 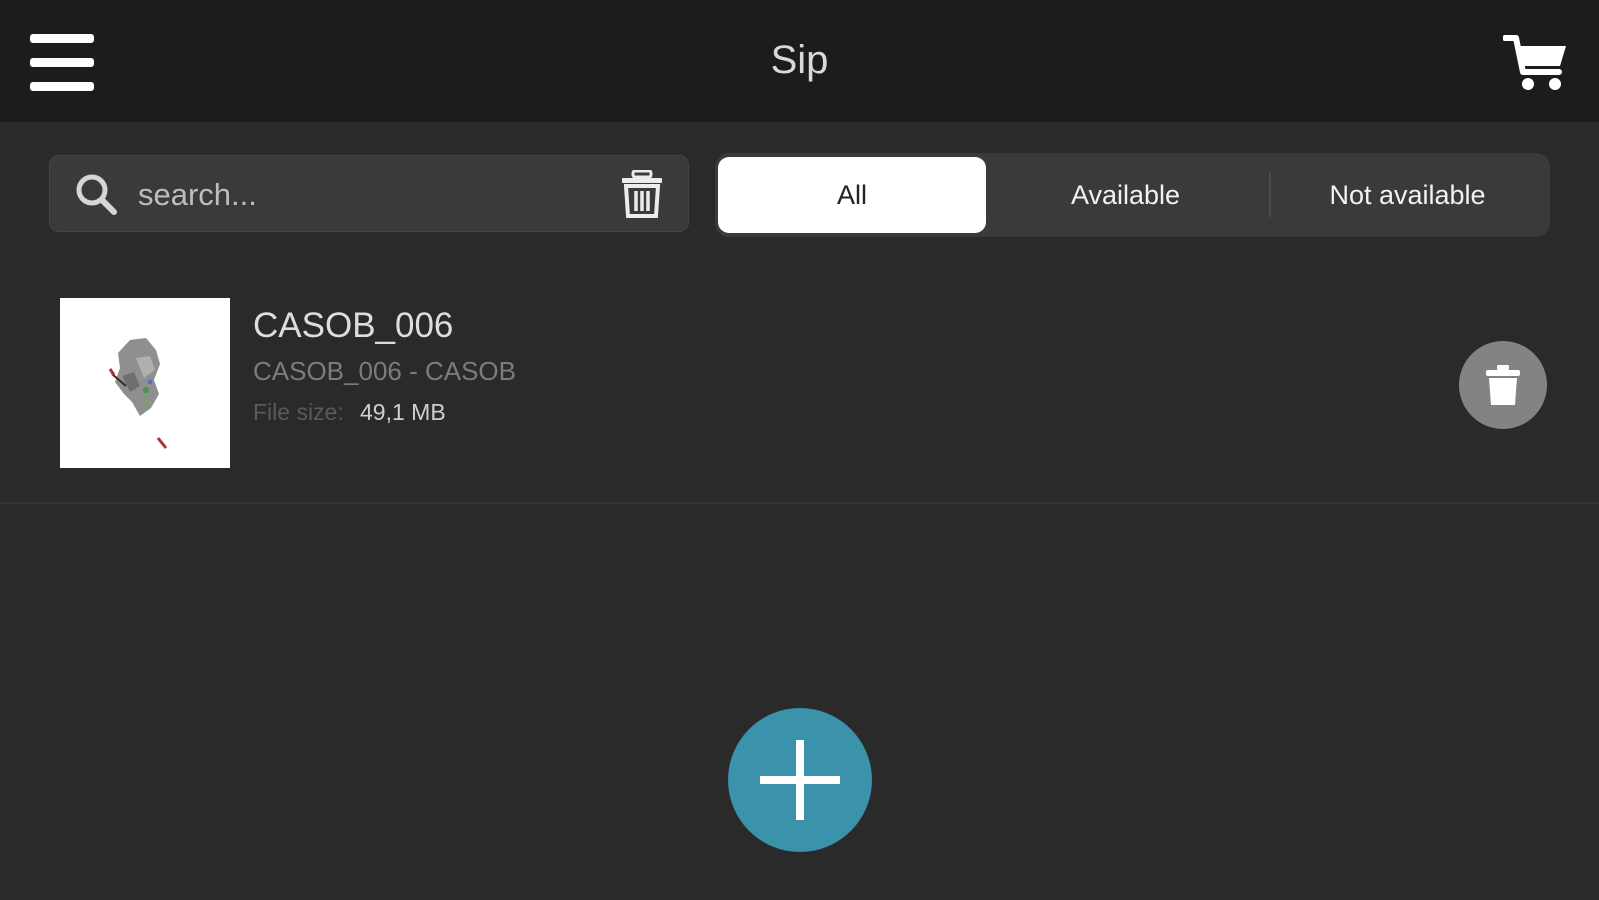 What do you see at coordinates (403, 412) in the screenshot?
I see `file-size-value: 49,1 MB` at bounding box center [403, 412].